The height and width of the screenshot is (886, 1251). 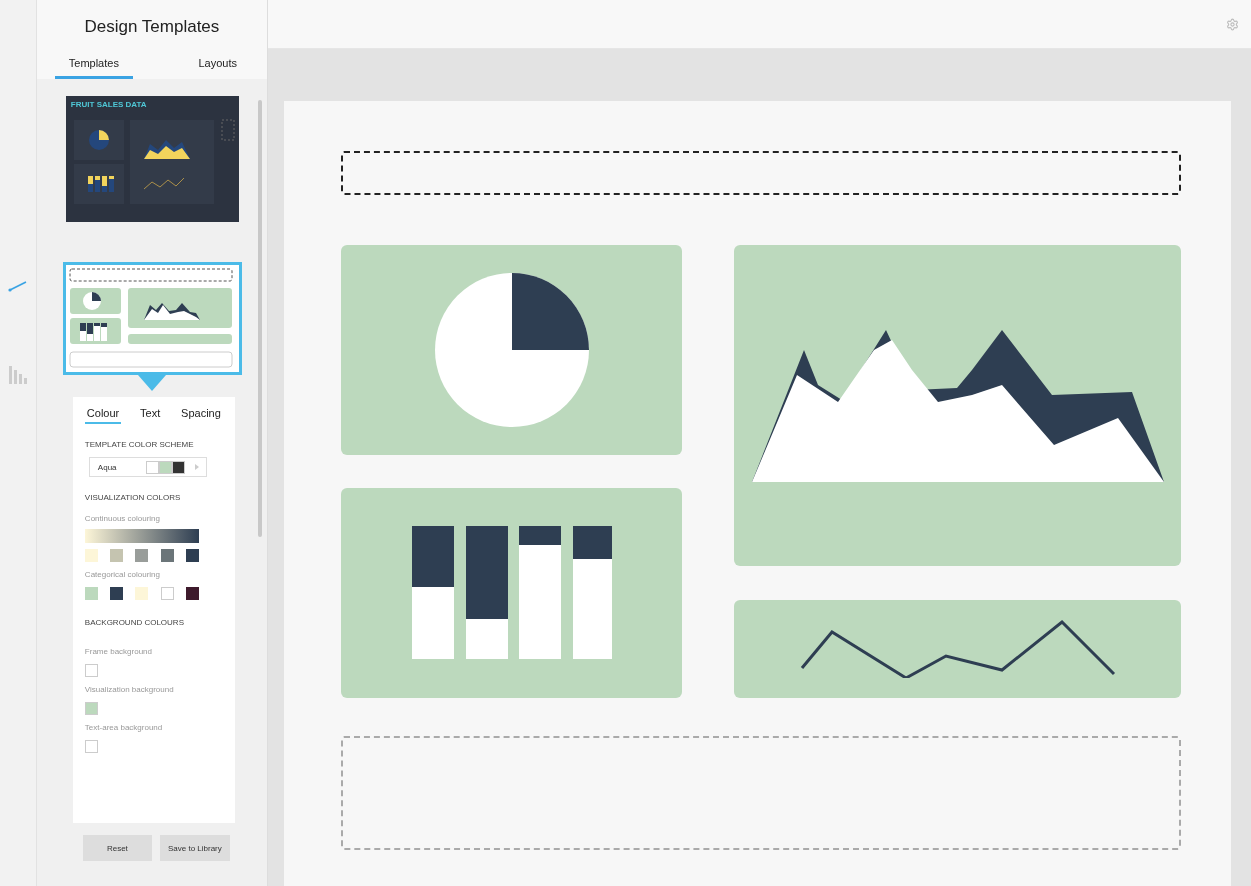 What do you see at coordinates (123, 727) in the screenshot?
I see `field-label: Text-area background` at bounding box center [123, 727].